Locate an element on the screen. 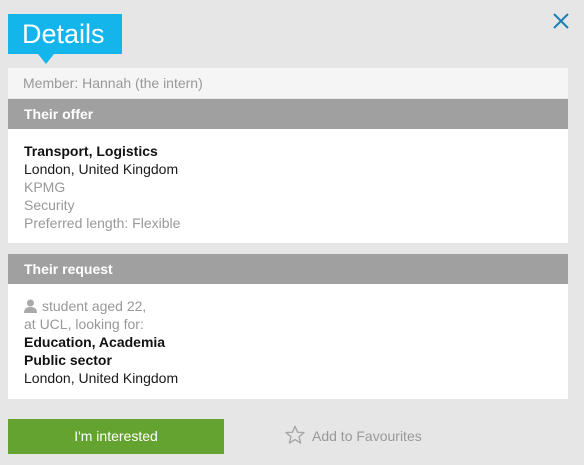 The height and width of the screenshot is (465, 584). request-header: Their request is located at coordinates (288, 269).